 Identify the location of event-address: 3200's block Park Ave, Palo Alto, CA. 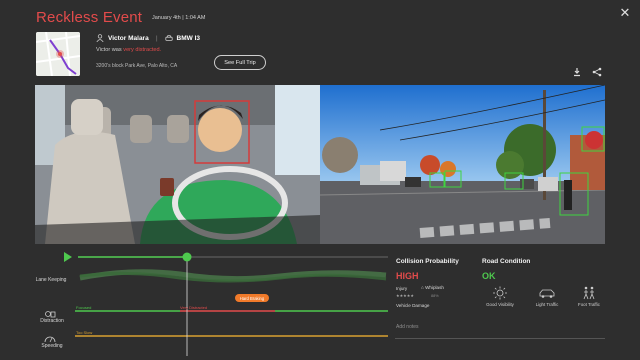
(137, 66).